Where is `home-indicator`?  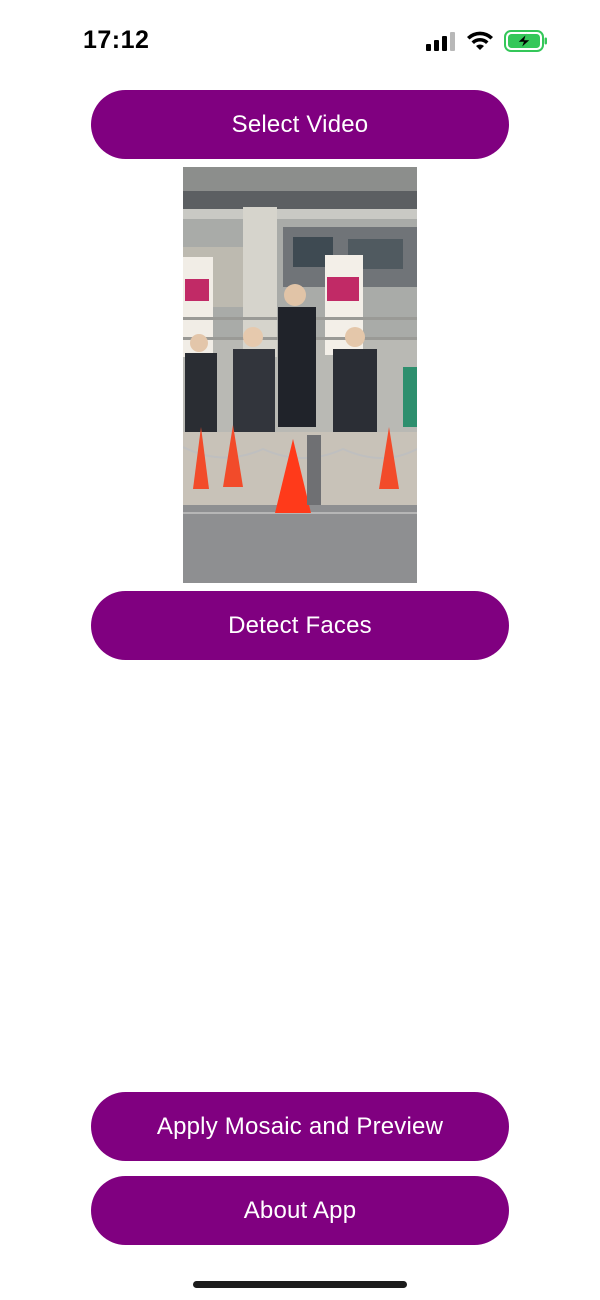
home-indicator is located at coordinates (300, 1284).